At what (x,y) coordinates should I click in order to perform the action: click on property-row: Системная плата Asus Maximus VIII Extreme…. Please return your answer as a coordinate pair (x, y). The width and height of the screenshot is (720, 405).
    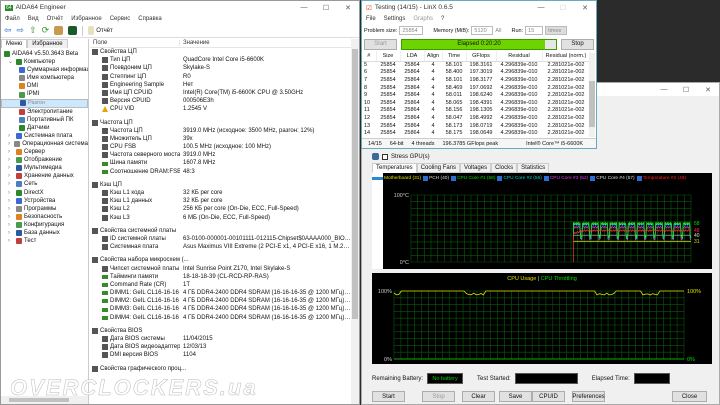
    Looking at the image, I should click on (220, 247).